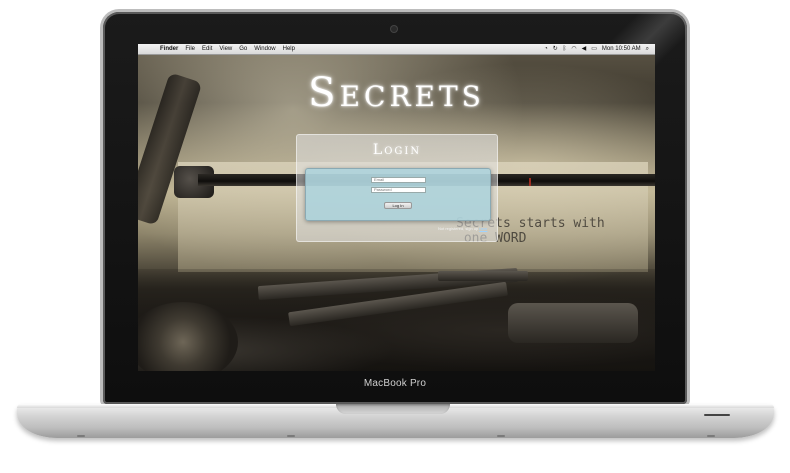 The image size is (790, 473). Describe the element at coordinates (243, 49) in the screenshot. I see `menu-go: Go` at that location.